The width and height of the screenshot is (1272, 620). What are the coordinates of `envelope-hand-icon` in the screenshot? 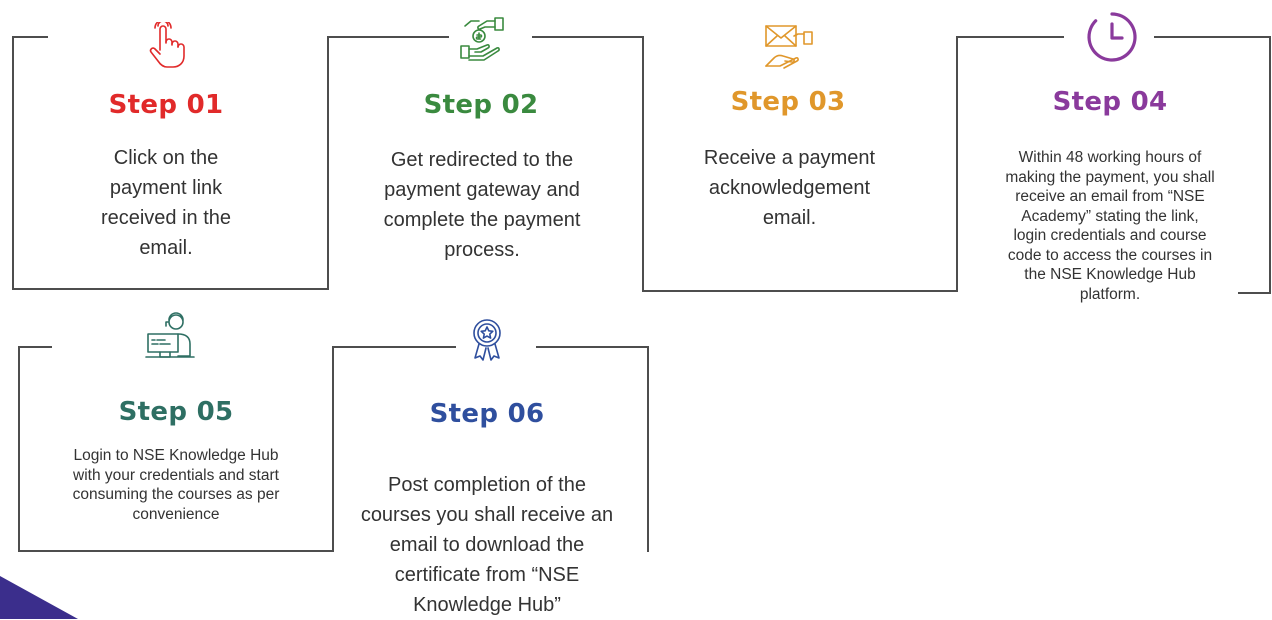 It's located at (789, 47).